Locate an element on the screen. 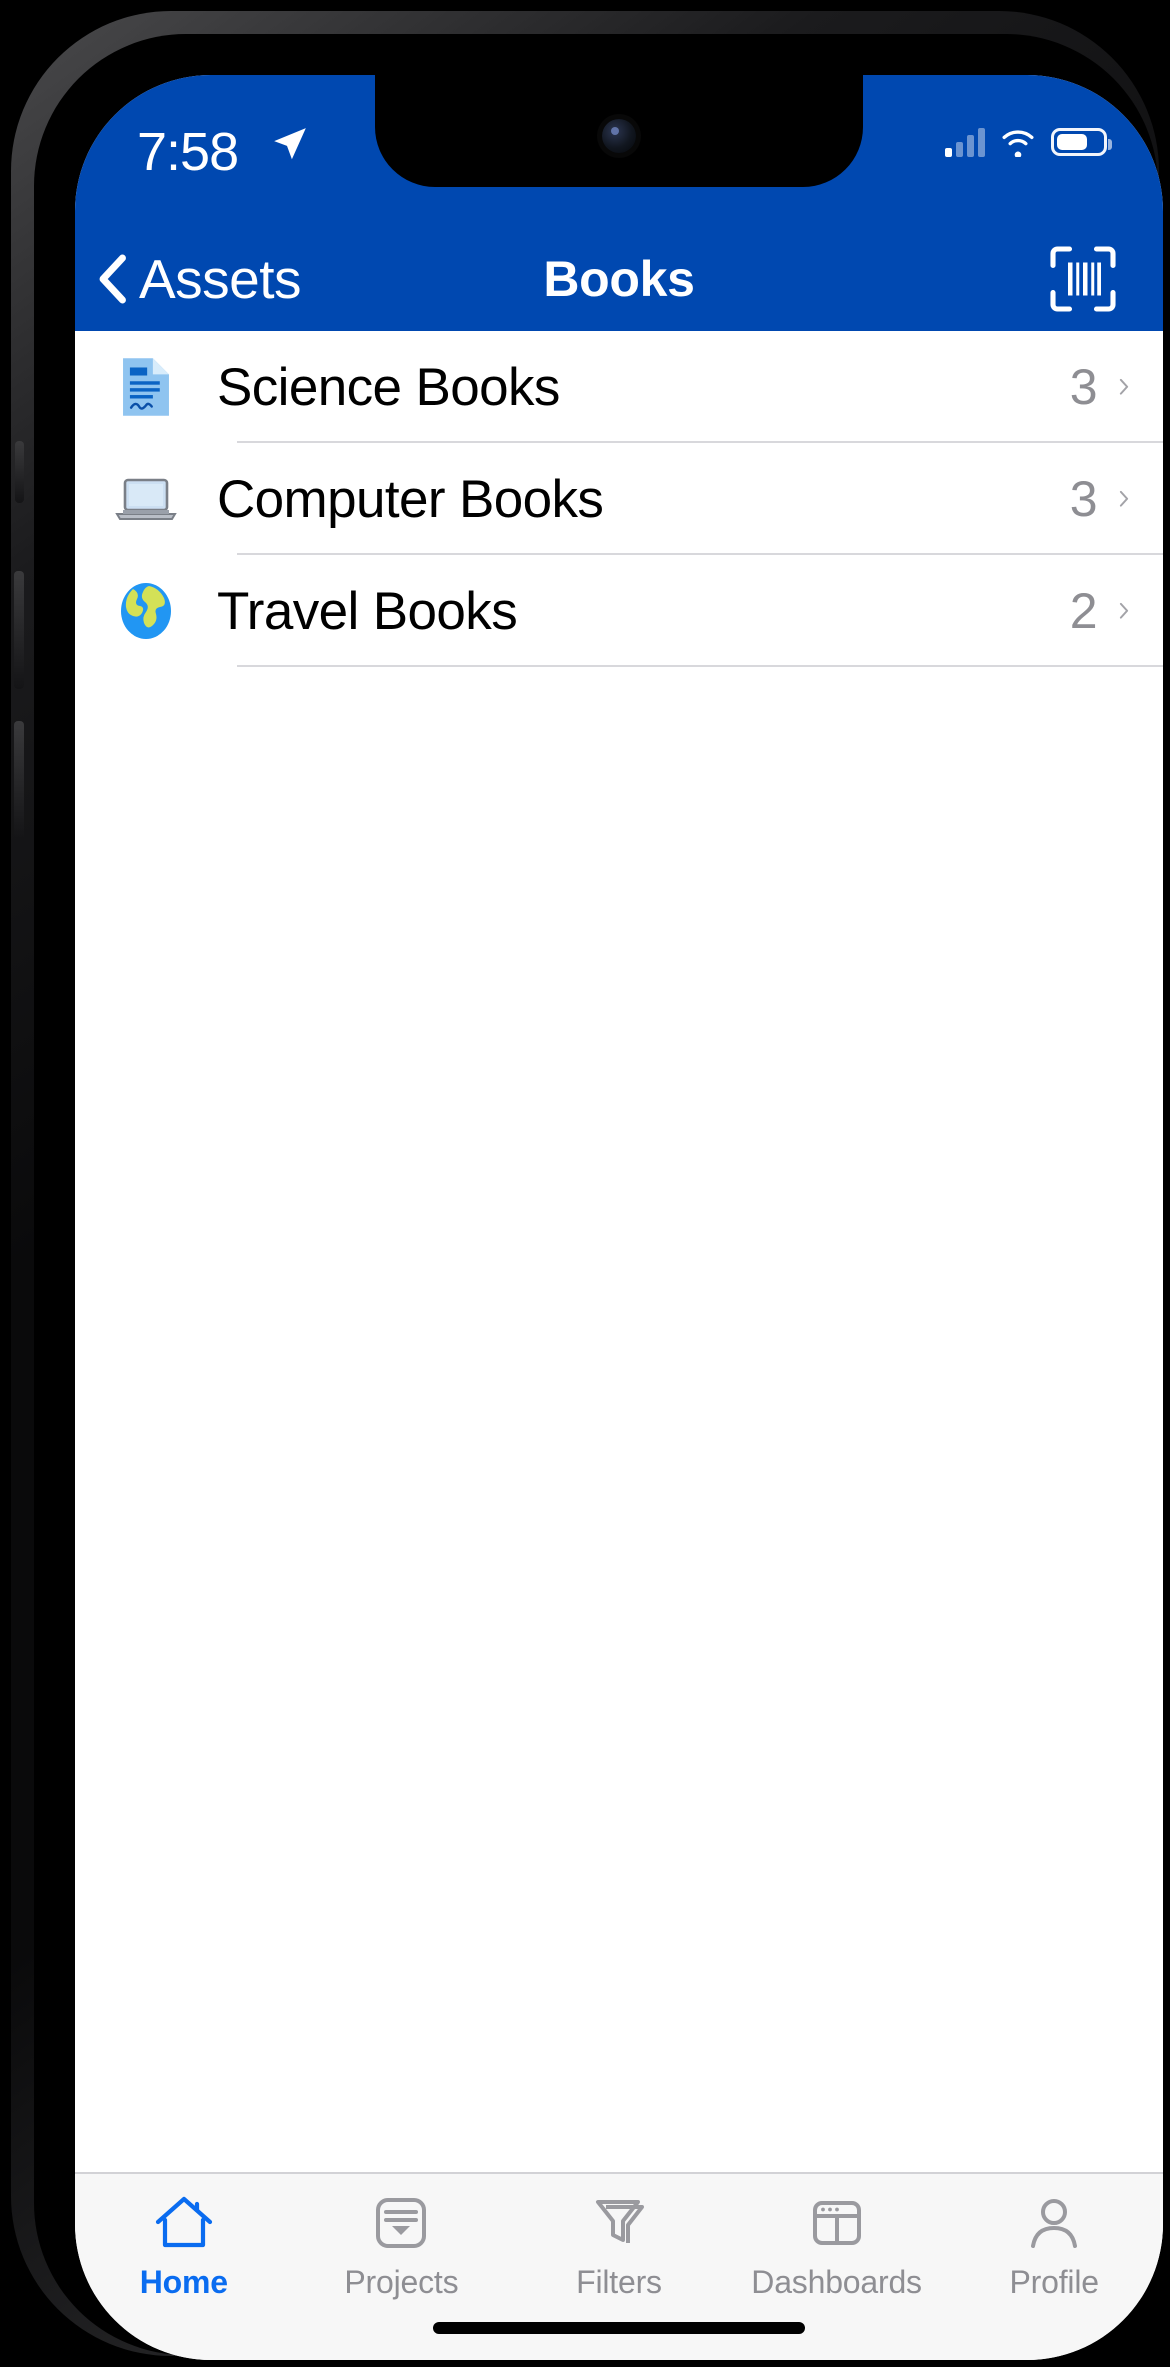  tab-projects: Projects is located at coordinates (402, 2246).